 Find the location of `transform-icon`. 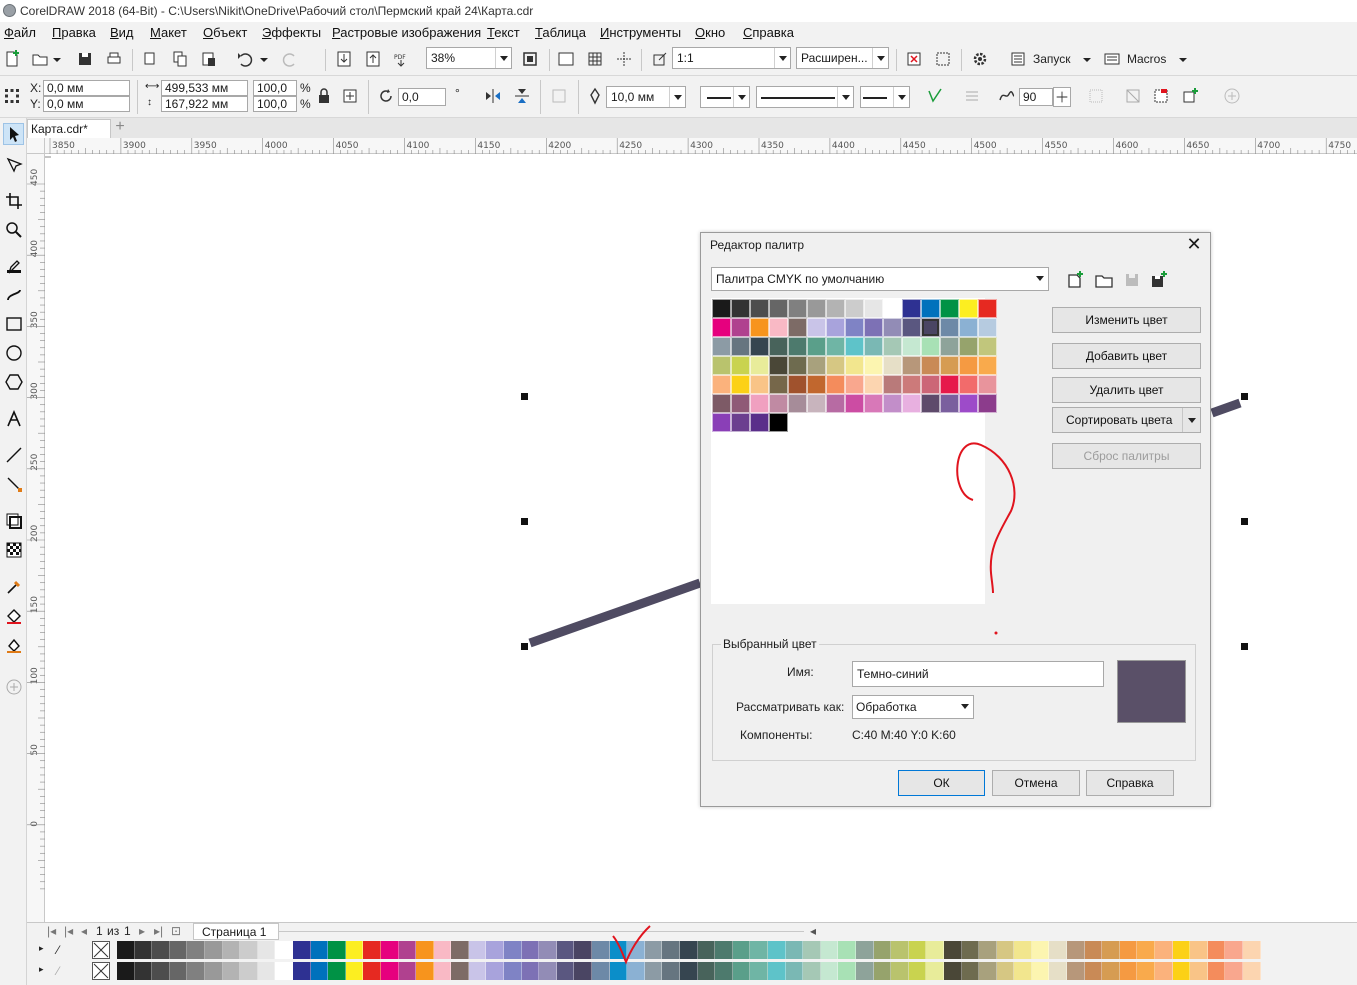

transform-icon is located at coordinates (350, 96).